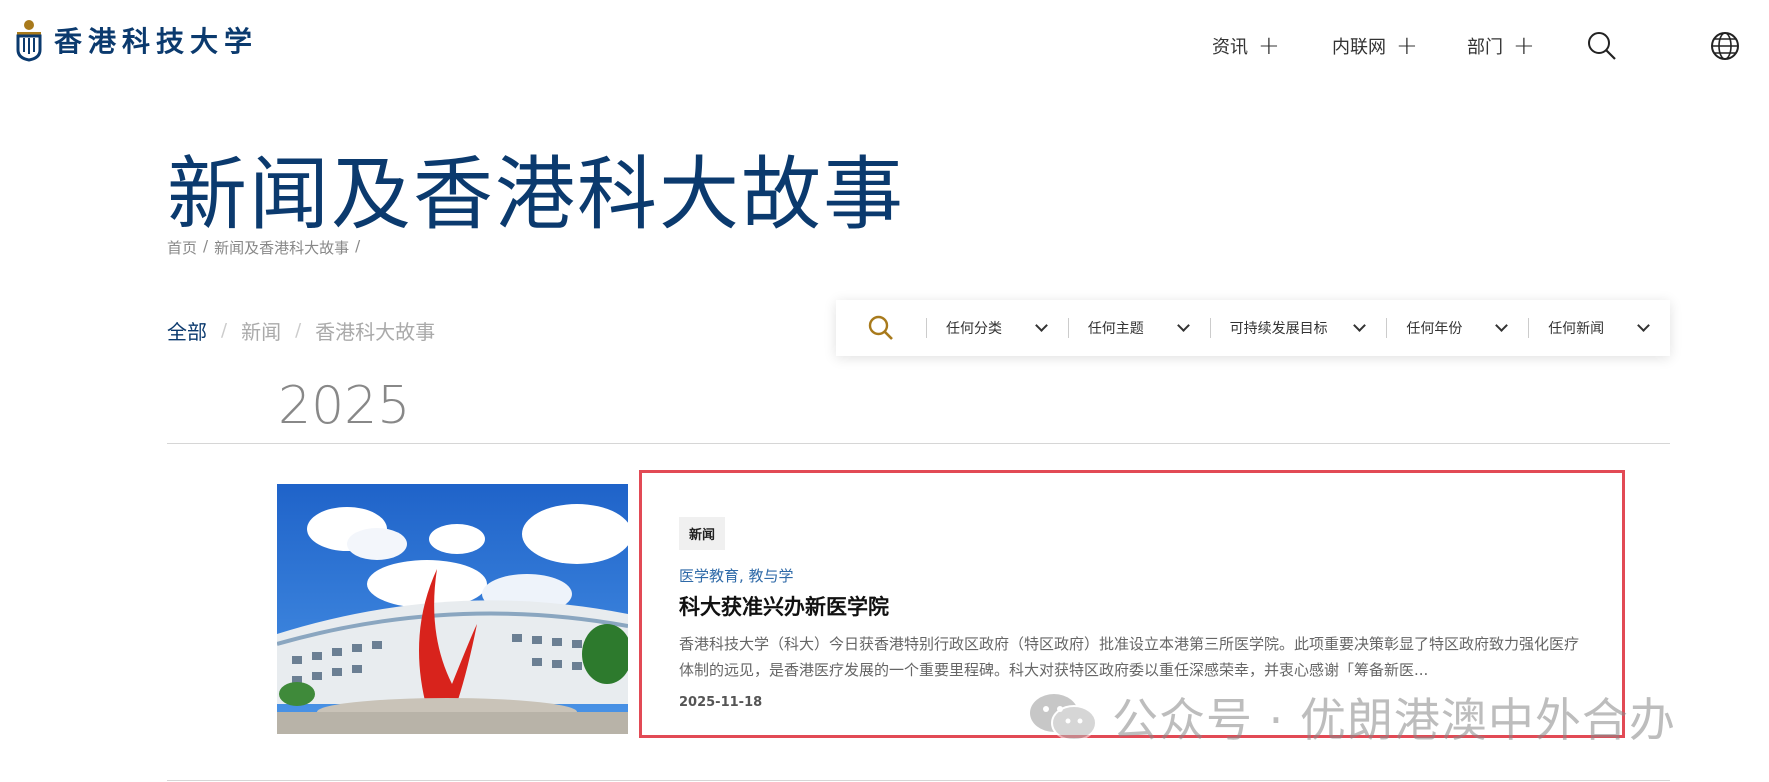 This screenshot has height=782, width=1769. I want to click on year-heading: 2025, so click(344, 406).